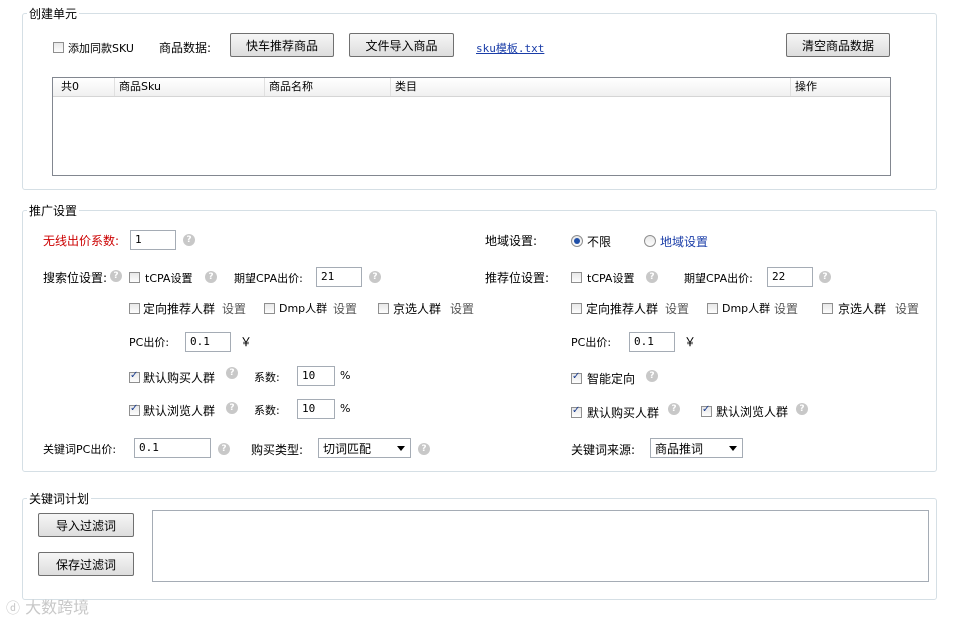  I want to click on kw-source-select: 商品推词, so click(696, 448).